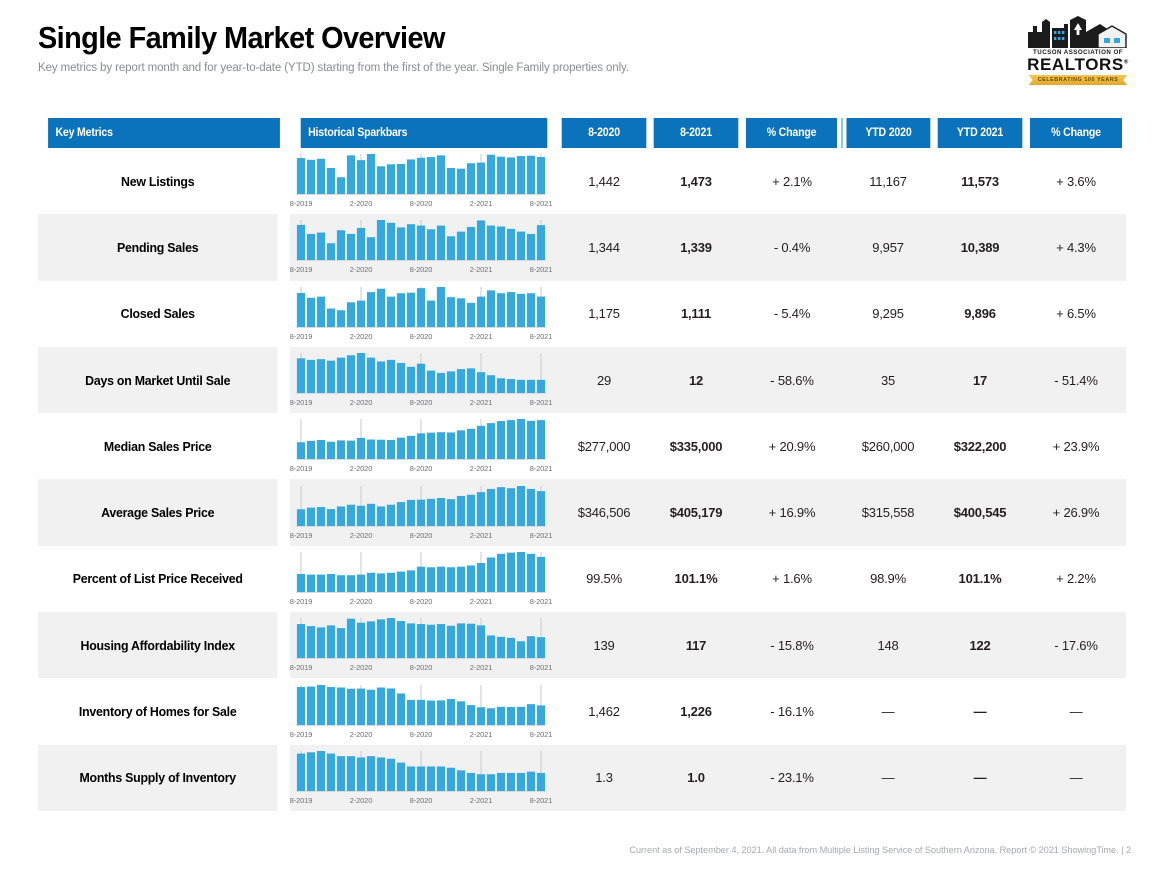 The width and height of the screenshot is (1153, 869). Describe the element at coordinates (887, 133) in the screenshot. I see `column-header-ytd-prior: YTD 2020` at that location.